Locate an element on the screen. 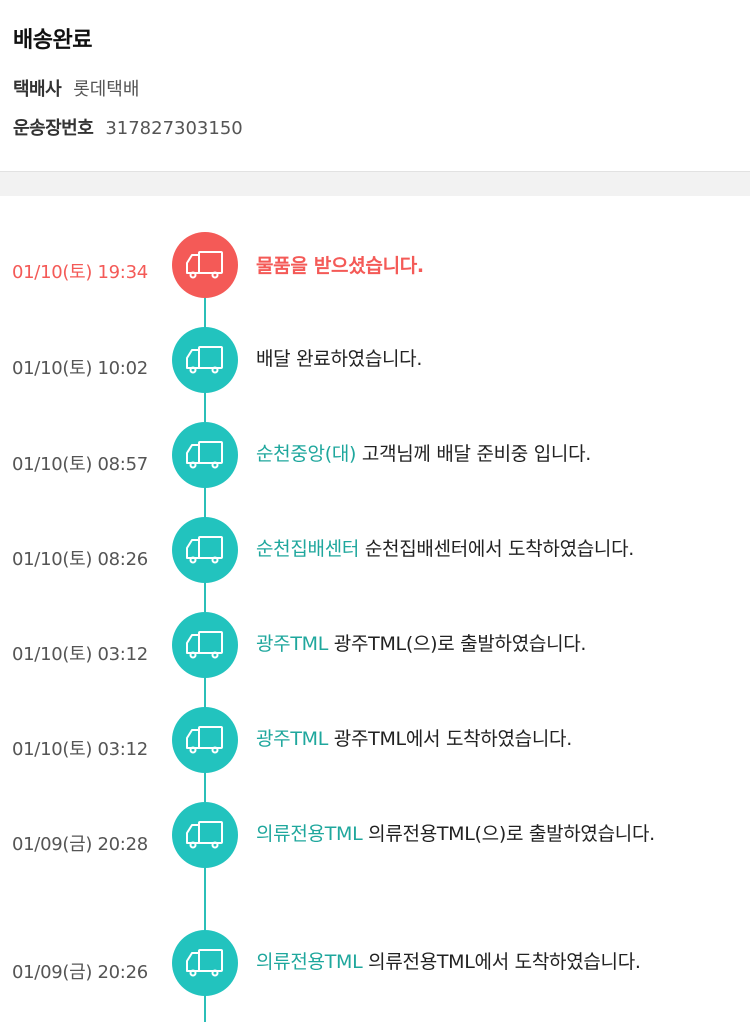  courier-label: 택배사 is located at coordinates (37, 89).